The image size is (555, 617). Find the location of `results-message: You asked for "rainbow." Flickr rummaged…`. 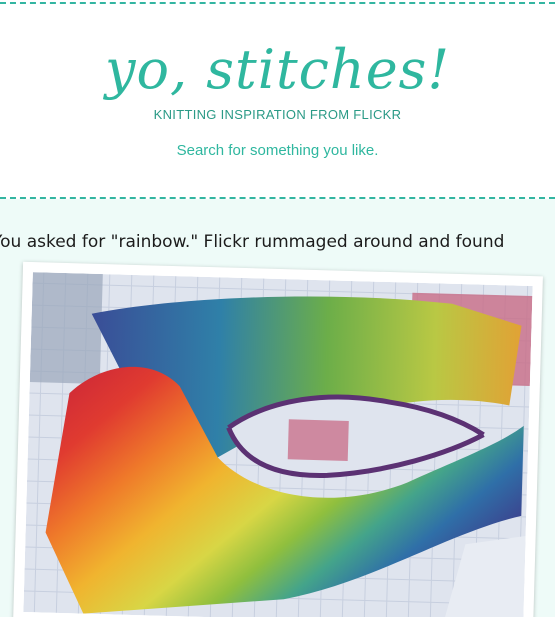

results-message: You asked for "rainbow." Flickr rummaged… is located at coordinates (252, 242).